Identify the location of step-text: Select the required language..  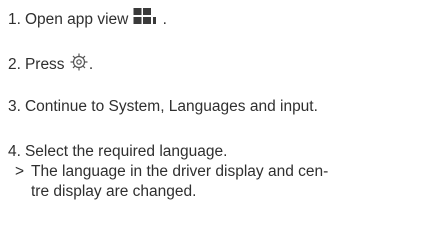
(126, 151).